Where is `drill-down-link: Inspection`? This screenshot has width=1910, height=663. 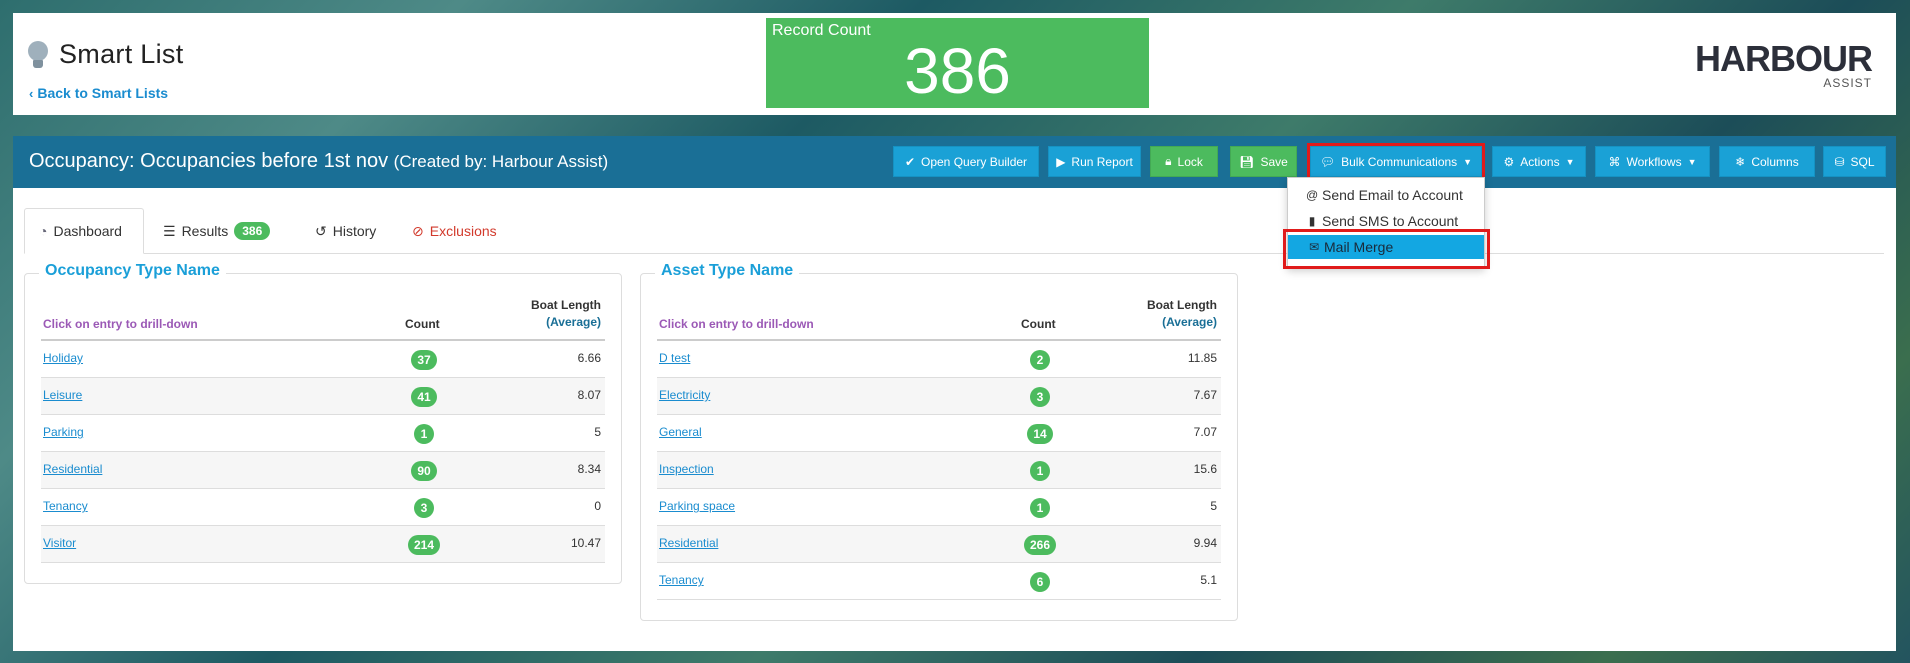
drill-down-link: Inspection is located at coordinates (686, 469).